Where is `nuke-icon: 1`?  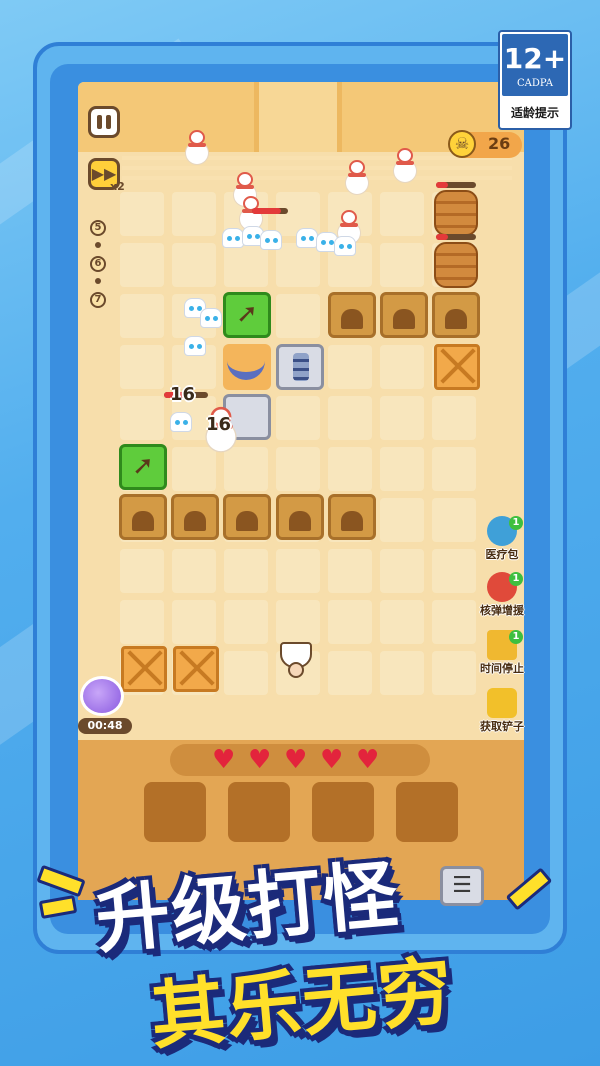
nuke-icon: 1 is located at coordinates (505, 587).